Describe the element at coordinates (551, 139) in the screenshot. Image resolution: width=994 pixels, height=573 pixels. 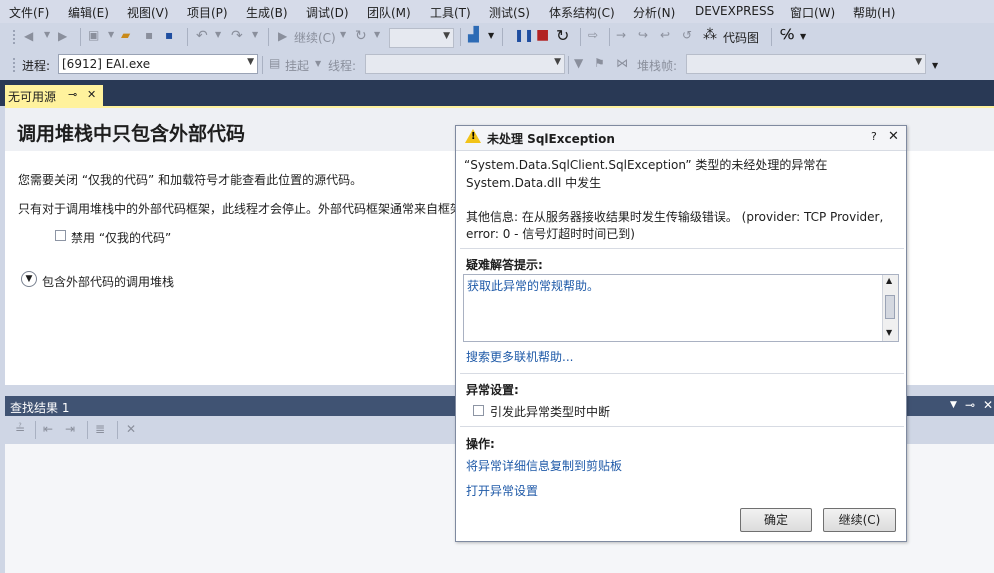
I see `dialog-title: 未处理 SqlException` at that location.